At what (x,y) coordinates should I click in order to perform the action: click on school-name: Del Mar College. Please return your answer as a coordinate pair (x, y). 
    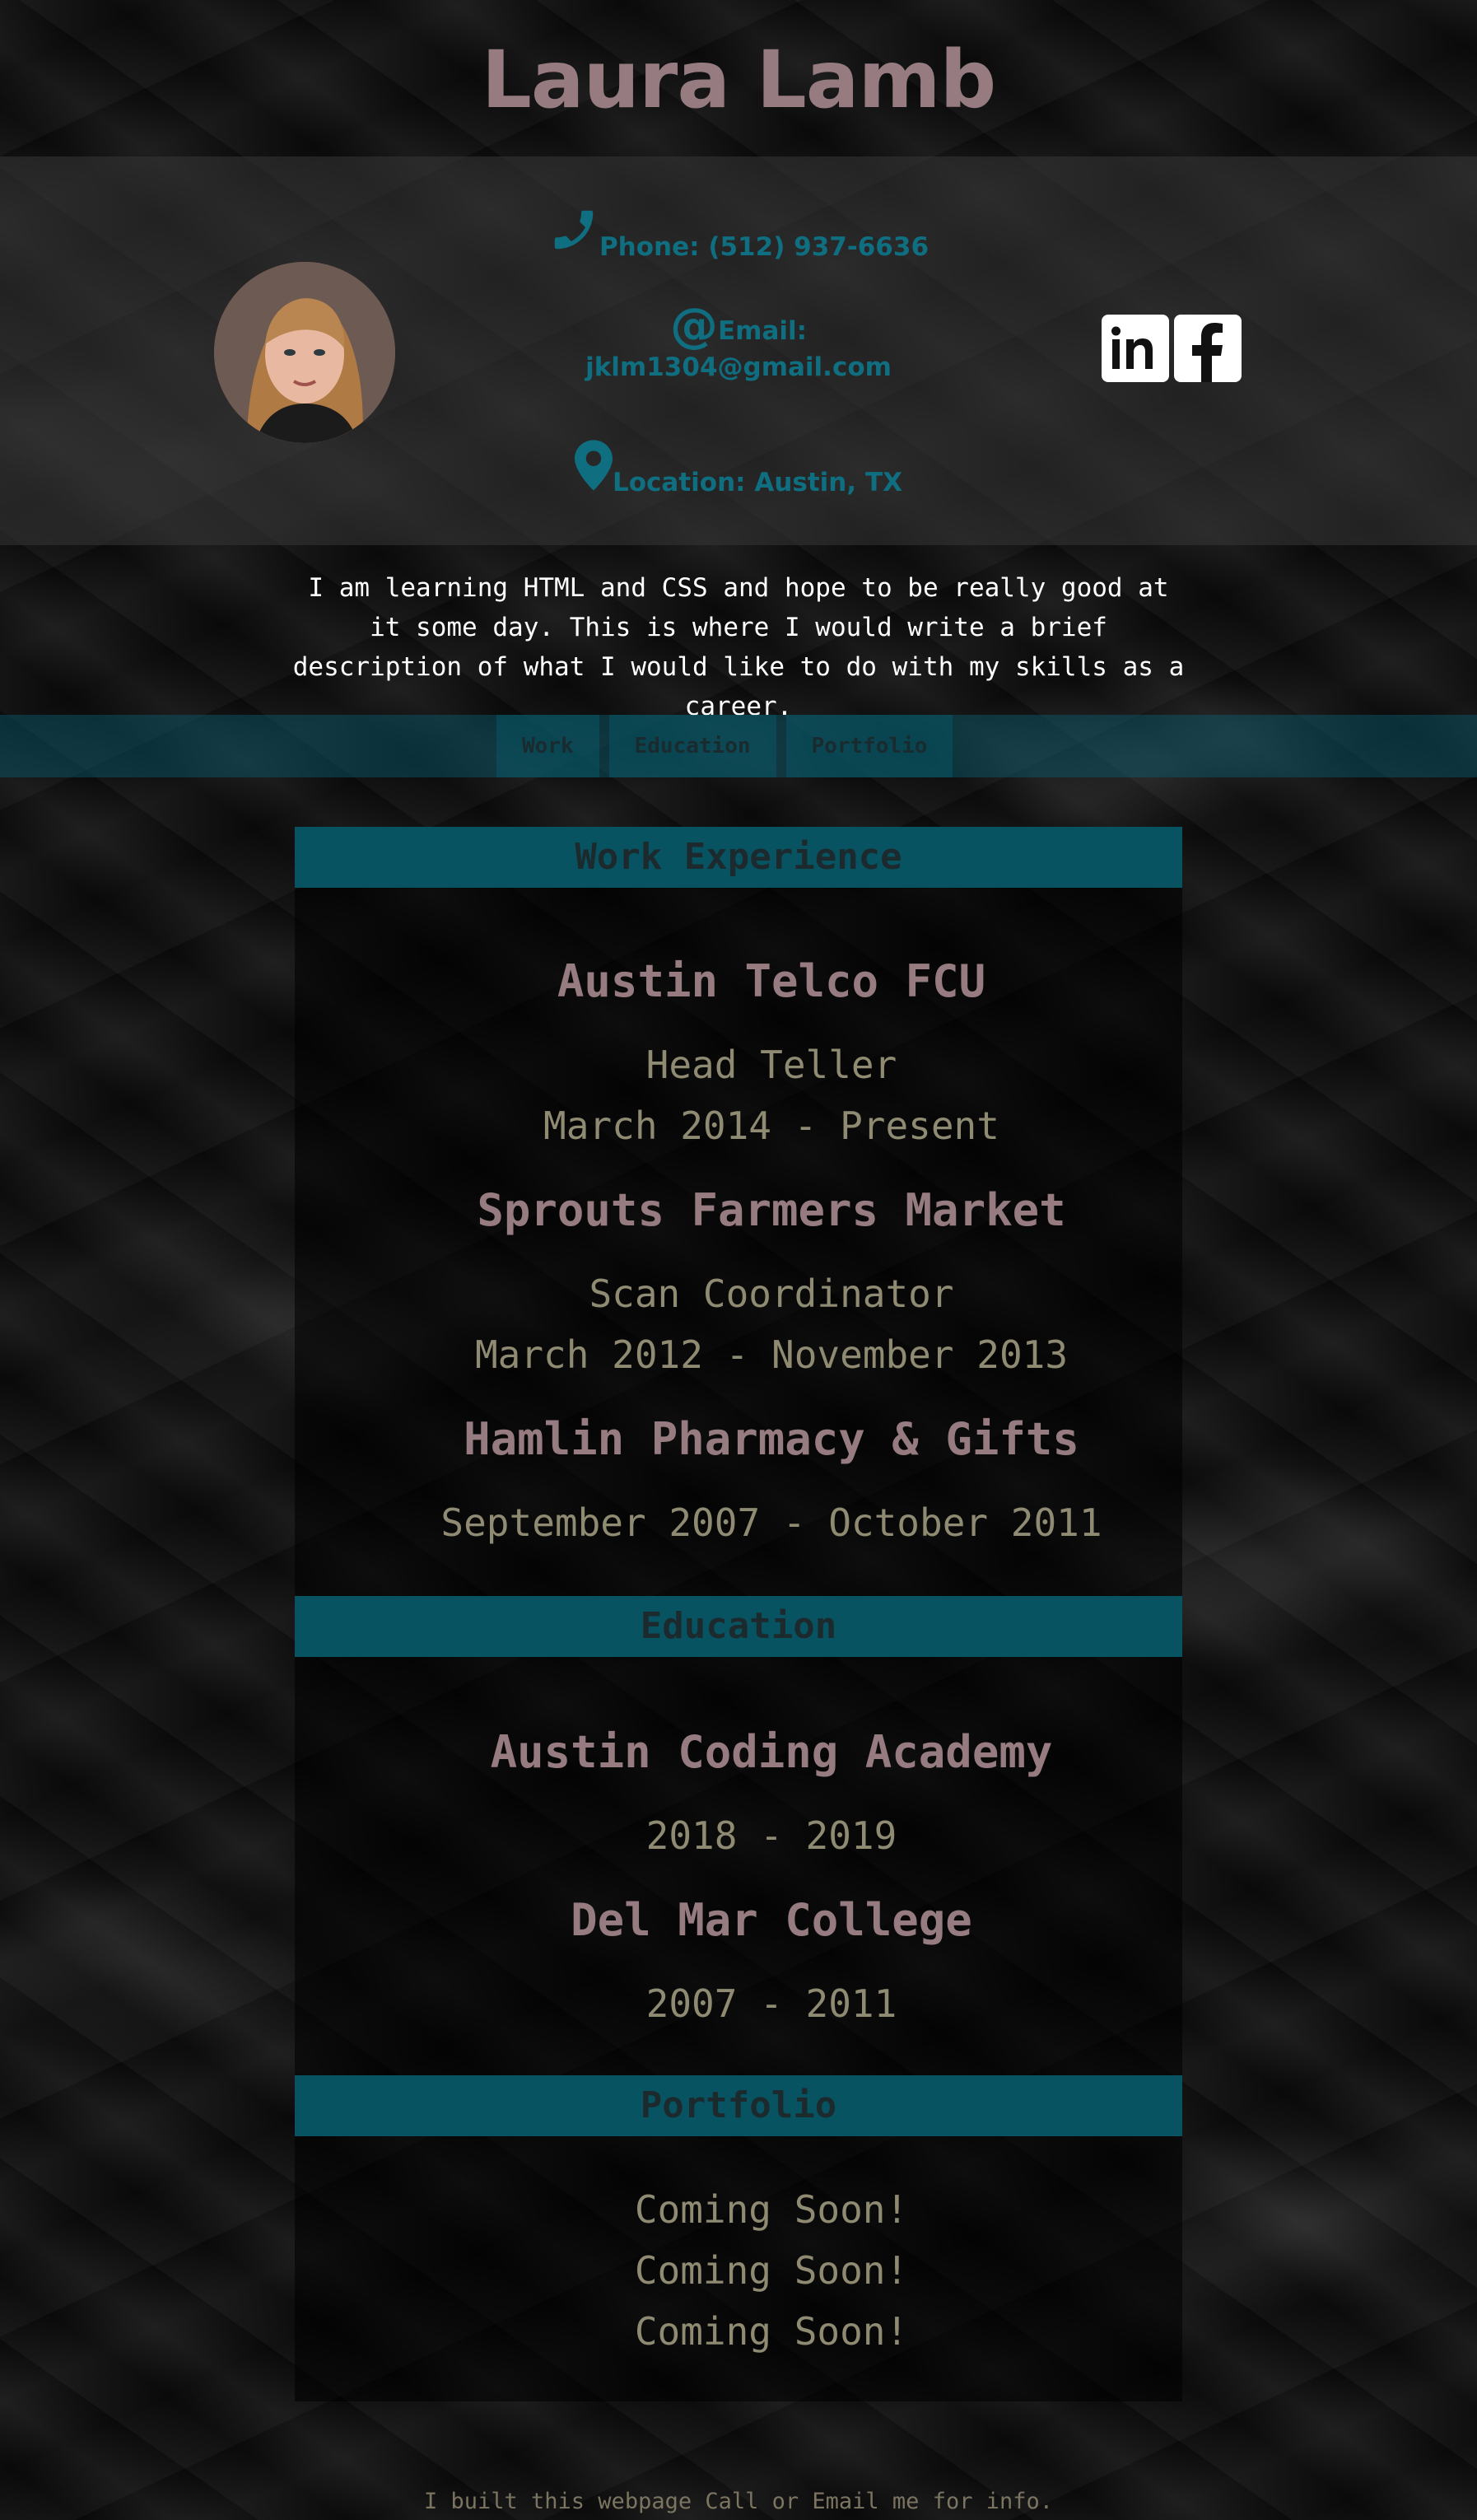
    Looking at the image, I should click on (771, 1920).